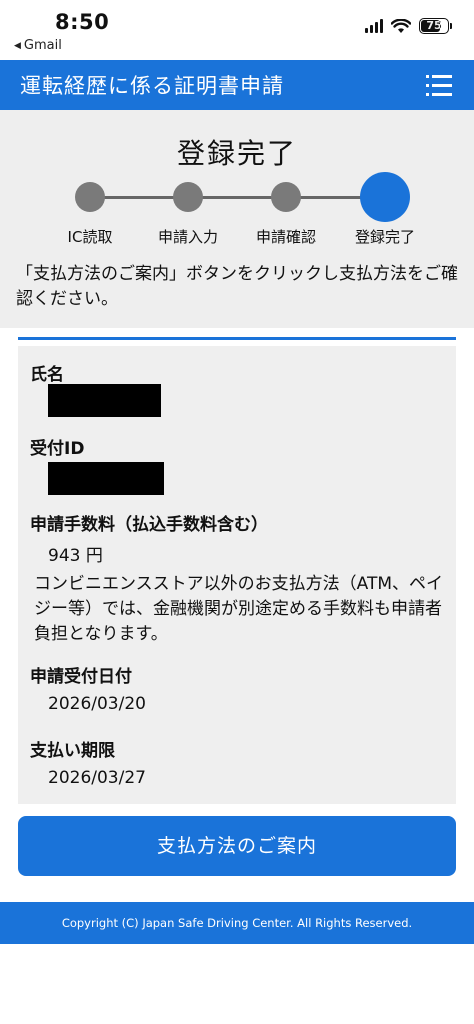 Image resolution: width=474 pixels, height=1024 pixels. What do you see at coordinates (401, 25) in the screenshot?
I see `wifi-icon` at bounding box center [401, 25].